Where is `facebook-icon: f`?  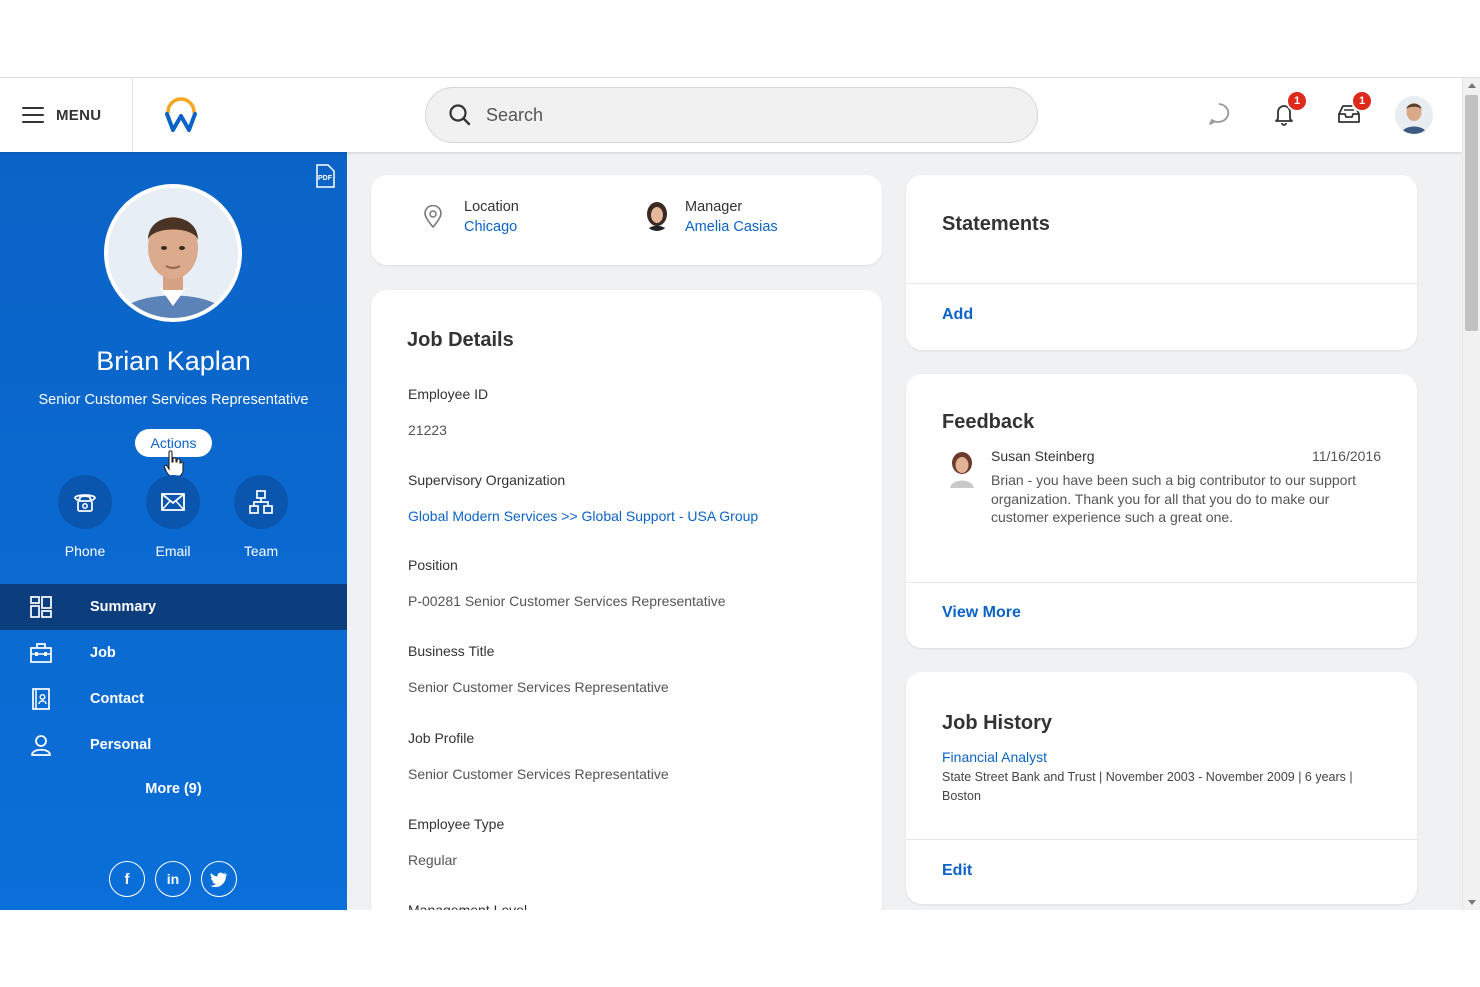 facebook-icon: f is located at coordinates (127, 879).